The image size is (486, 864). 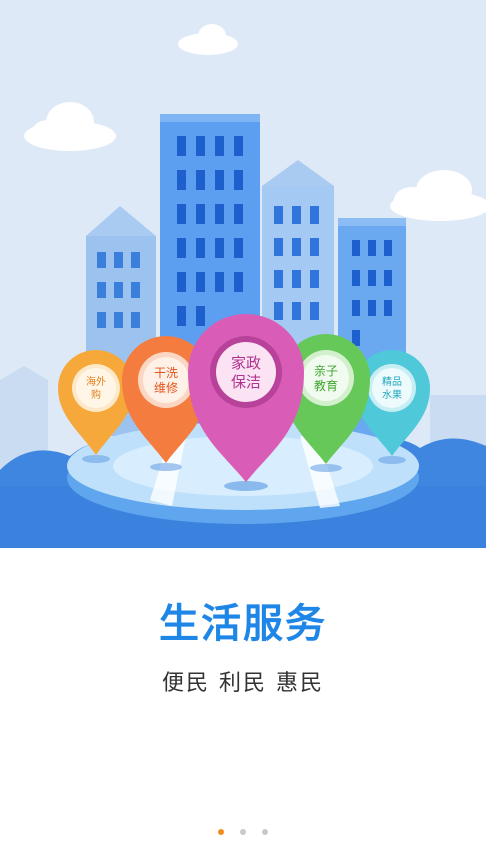 I want to click on pin-fruit-line2: 水果, so click(x=392, y=395).